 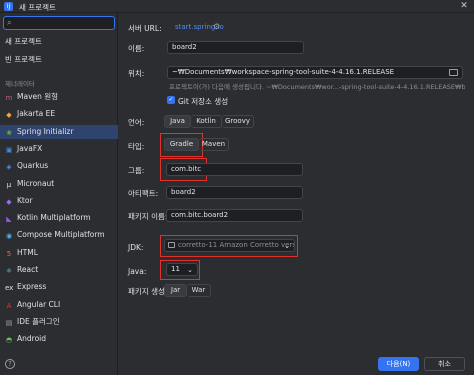 I want to click on language-option-java: Java, so click(x=177, y=121).